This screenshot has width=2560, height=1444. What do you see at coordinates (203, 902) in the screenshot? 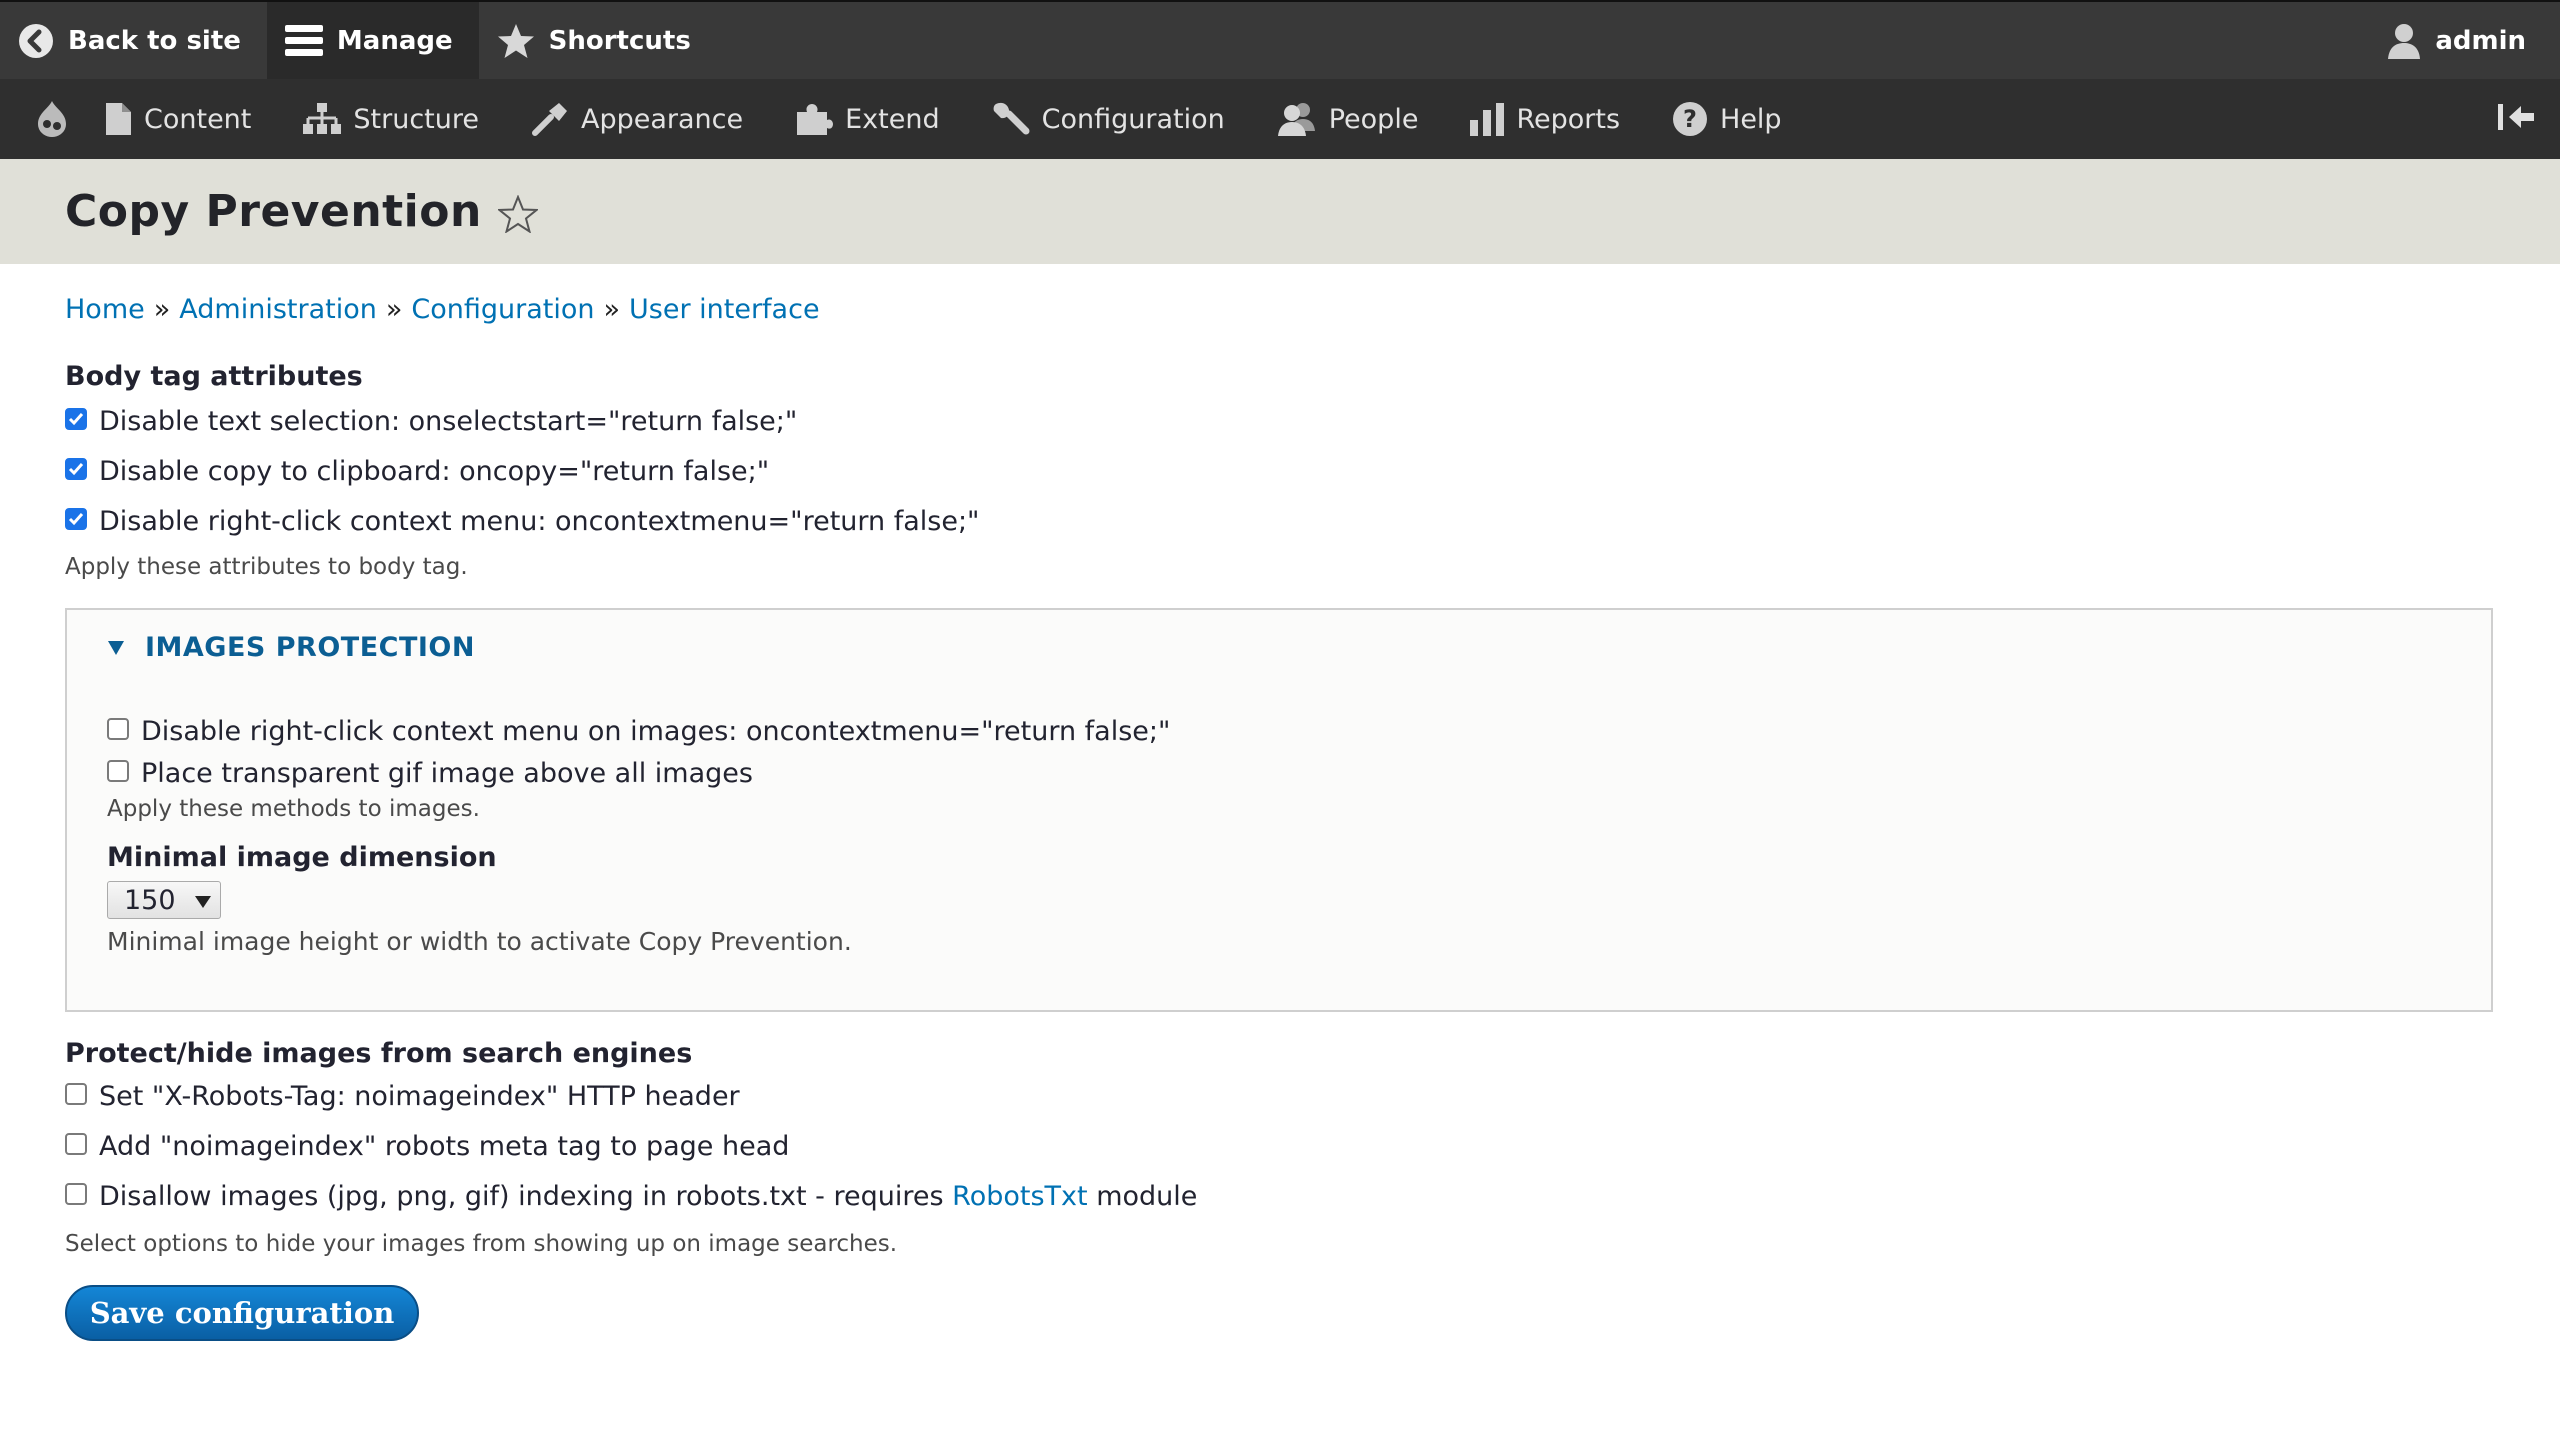
I see `chevron-down-icon` at bounding box center [203, 902].